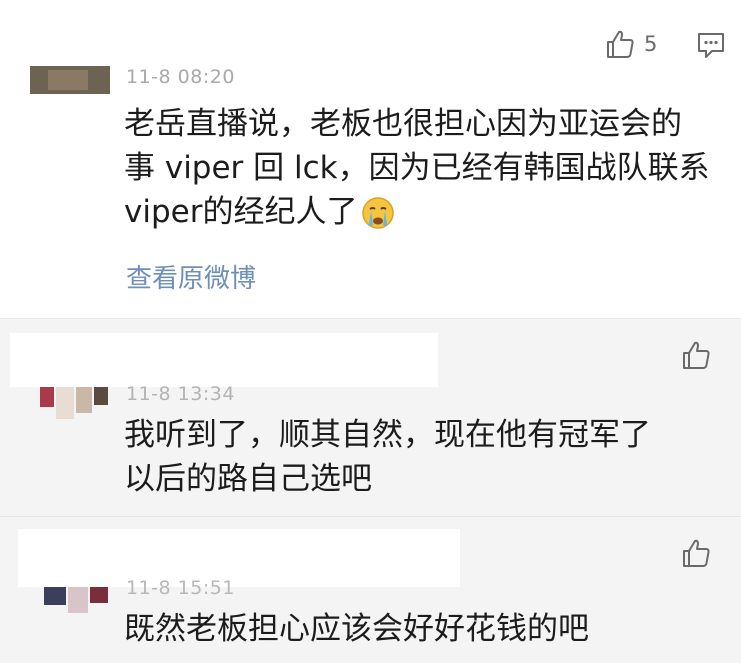  I want to click on like-button: 5, so click(630, 44).